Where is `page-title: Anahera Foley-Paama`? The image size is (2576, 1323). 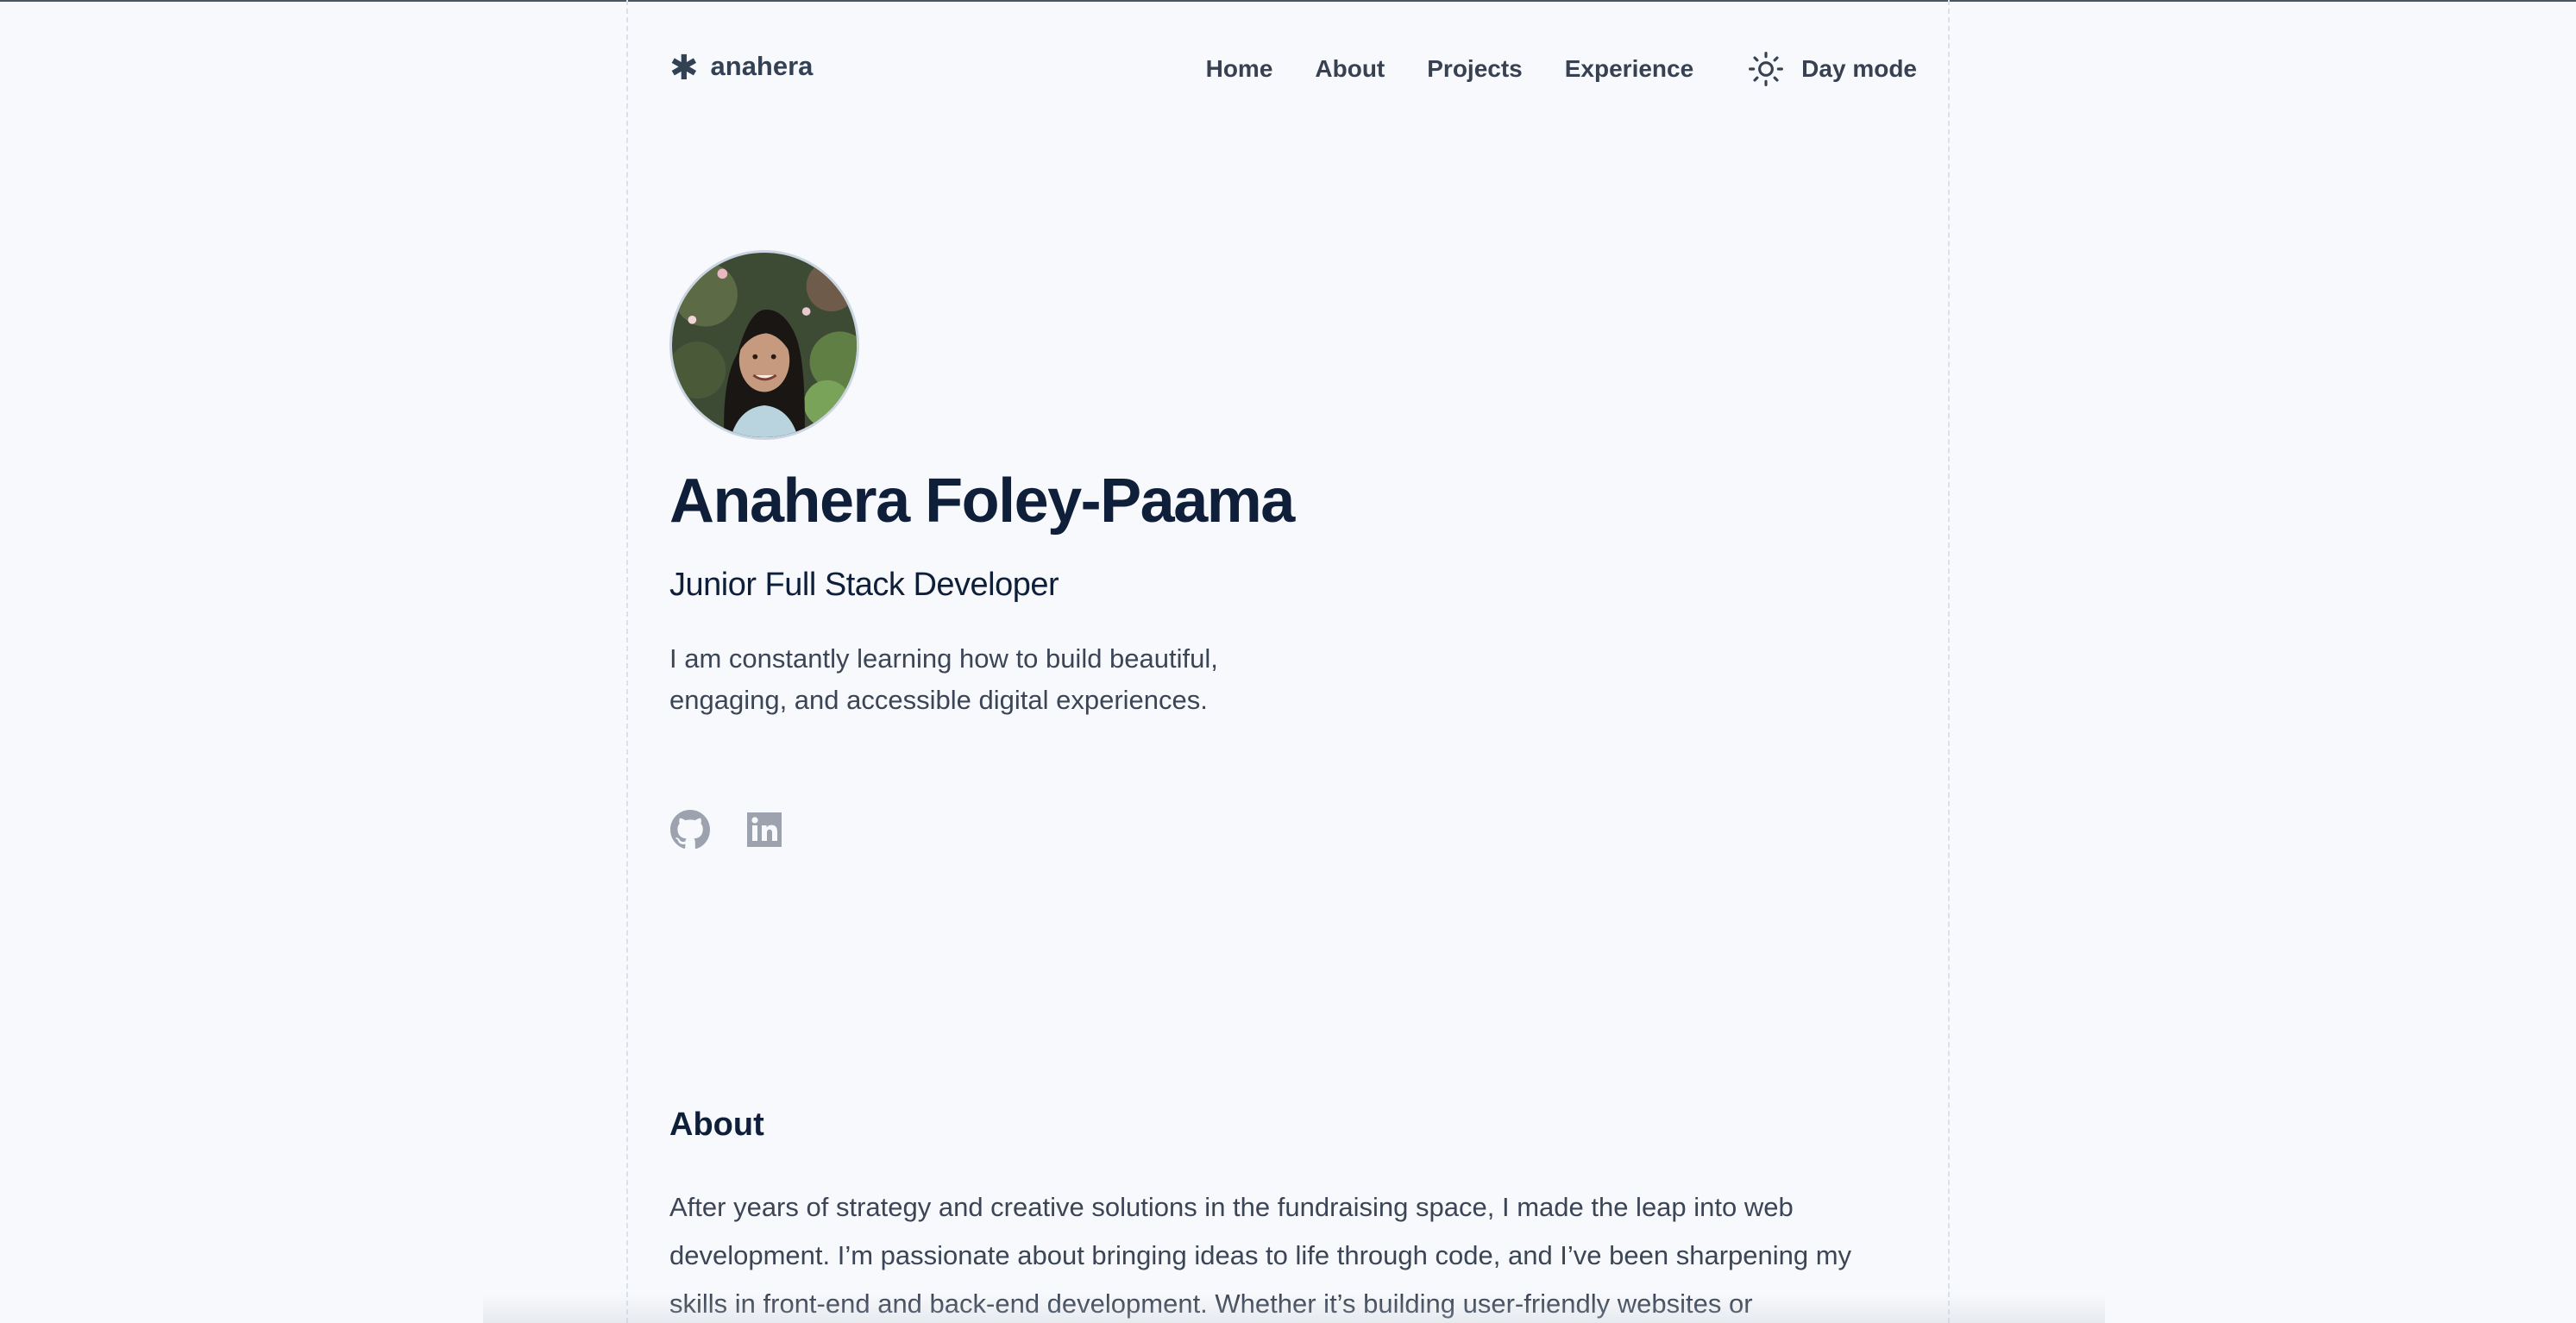
page-title: Anahera Foley-Paama is located at coordinates (982, 502).